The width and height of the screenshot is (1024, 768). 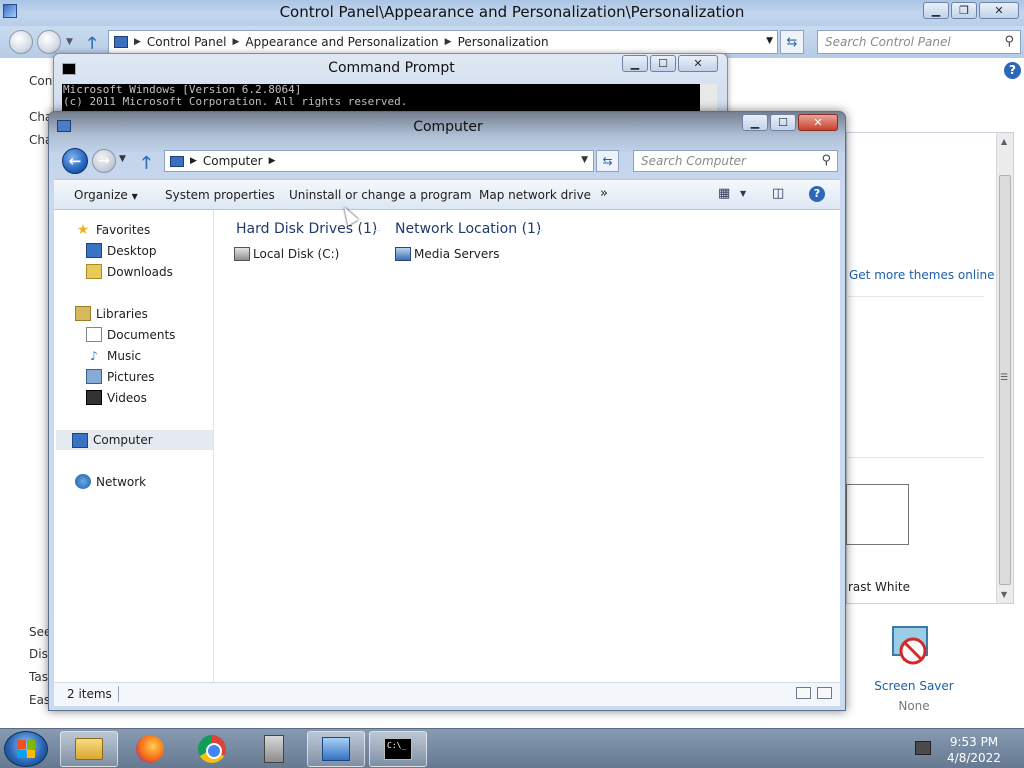 I want to click on uninstall-program-button: Uninstall or change a program, so click(x=380, y=195).